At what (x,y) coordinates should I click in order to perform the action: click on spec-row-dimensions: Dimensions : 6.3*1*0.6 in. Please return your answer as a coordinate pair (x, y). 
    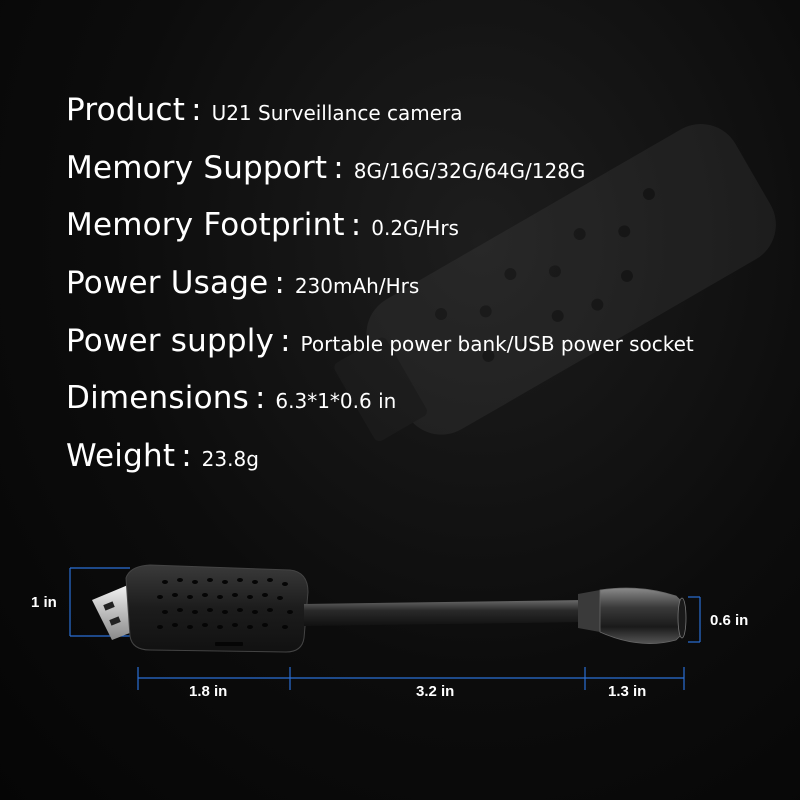
    Looking at the image, I should click on (426, 409).